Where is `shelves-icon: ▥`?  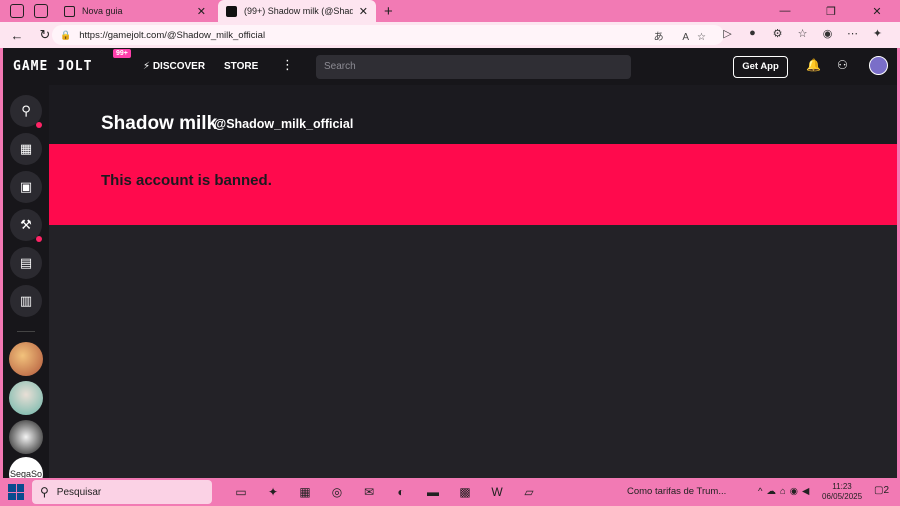 shelves-icon: ▥ is located at coordinates (26, 300).